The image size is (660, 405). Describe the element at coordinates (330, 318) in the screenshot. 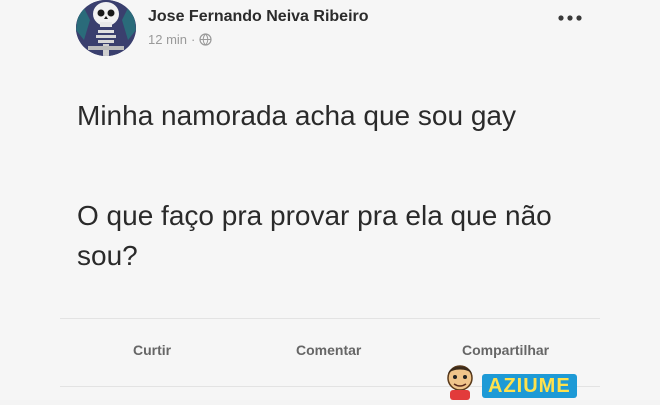

I see `divider` at that location.